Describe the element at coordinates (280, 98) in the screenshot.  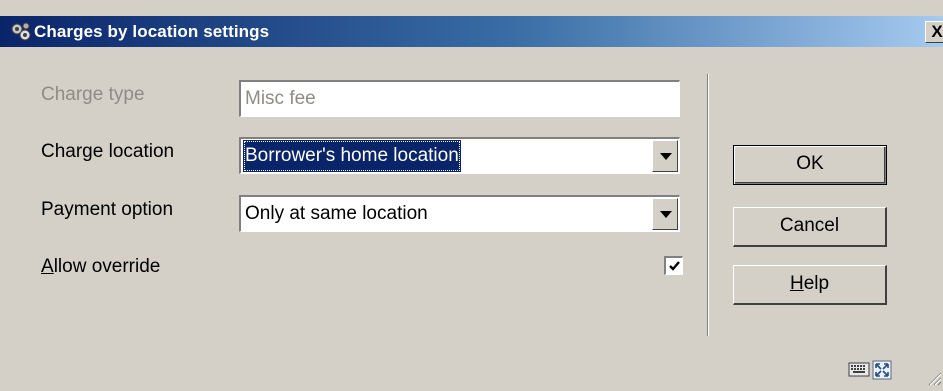
I see `charge-type-value: Misc fee` at that location.